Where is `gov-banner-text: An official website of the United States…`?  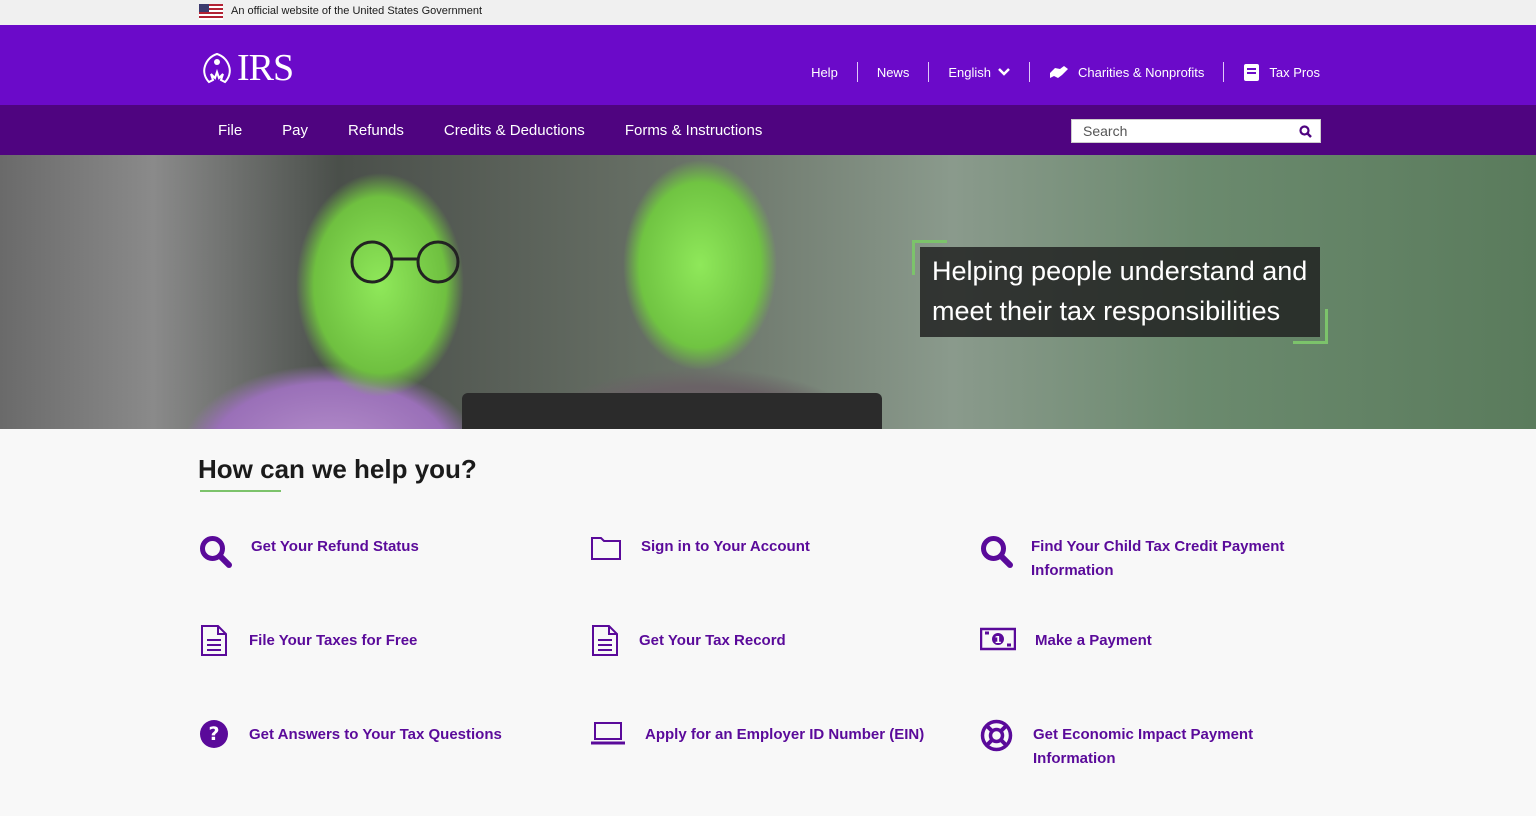
gov-banner-text: An official website of the United States… is located at coordinates (357, 11).